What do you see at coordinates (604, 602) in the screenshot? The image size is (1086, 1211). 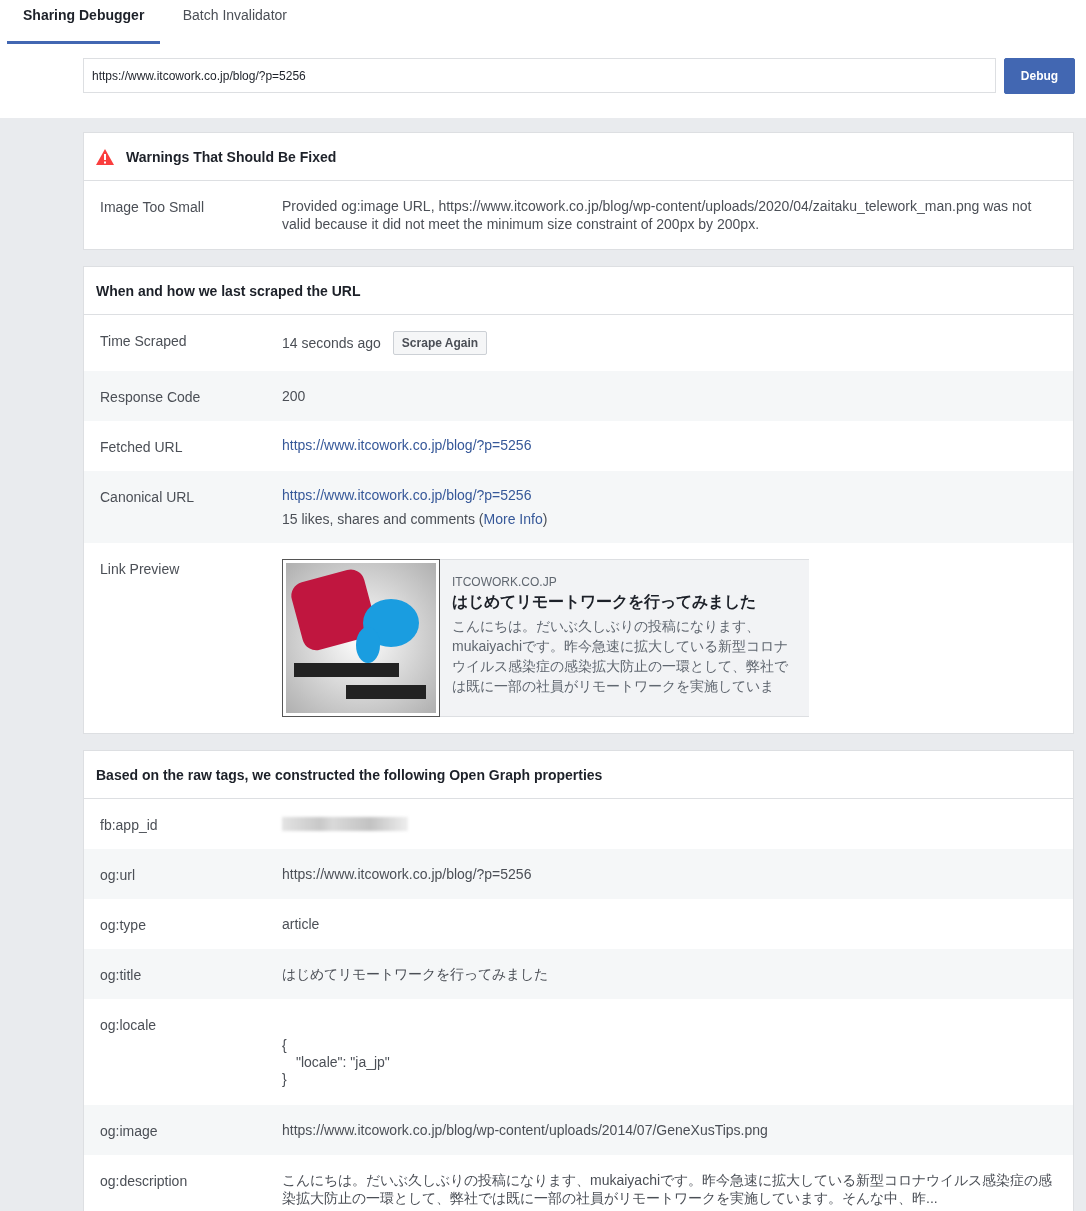 I see `preview-title: はじめてリモートワークを行ってみました` at bounding box center [604, 602].